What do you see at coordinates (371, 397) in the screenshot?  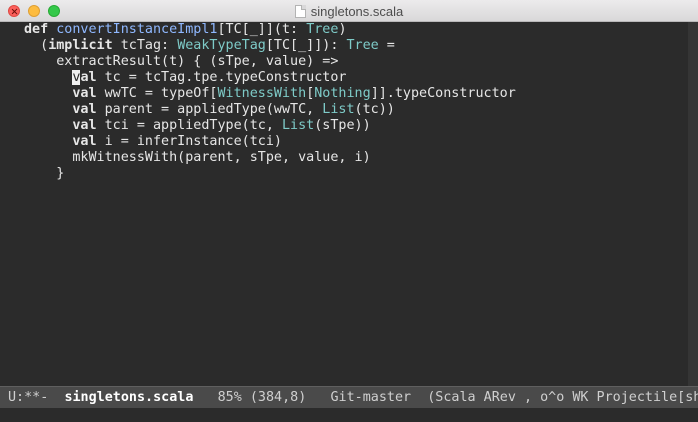 I see `vcs-branch: Git-master` at bounding box center [371, 397].